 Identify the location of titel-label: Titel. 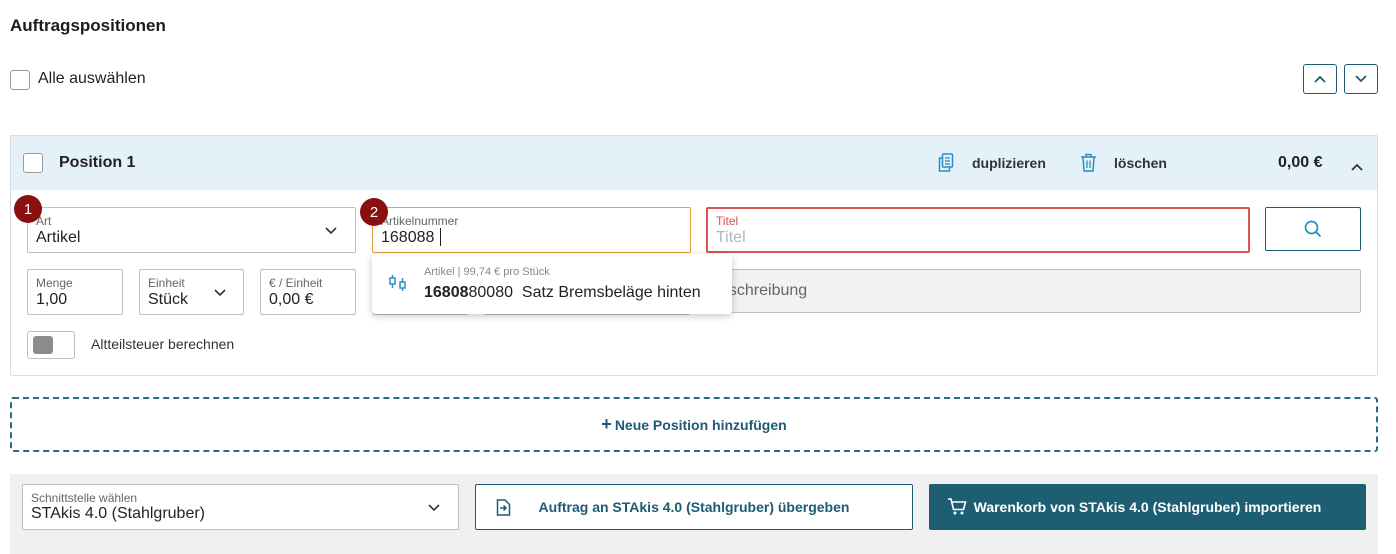
(727, 221).